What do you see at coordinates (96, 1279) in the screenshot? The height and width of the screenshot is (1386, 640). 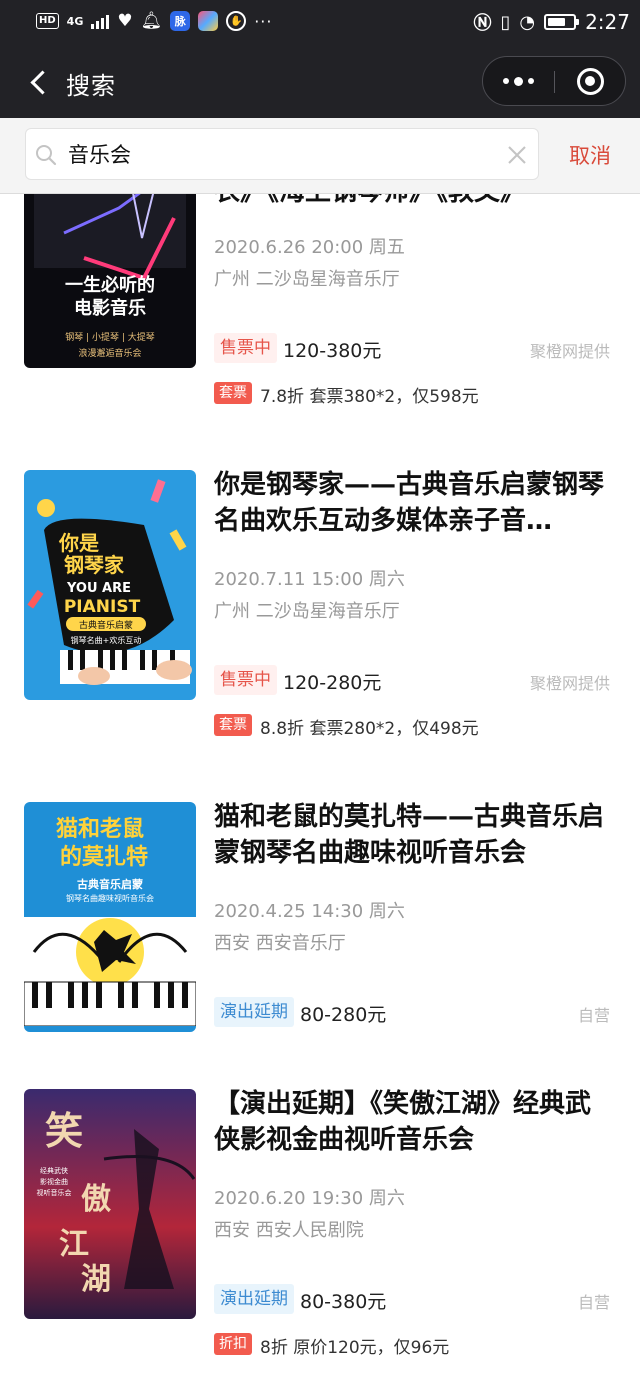 I see `poster-text: 湖` at bounding box center [96, 1279].